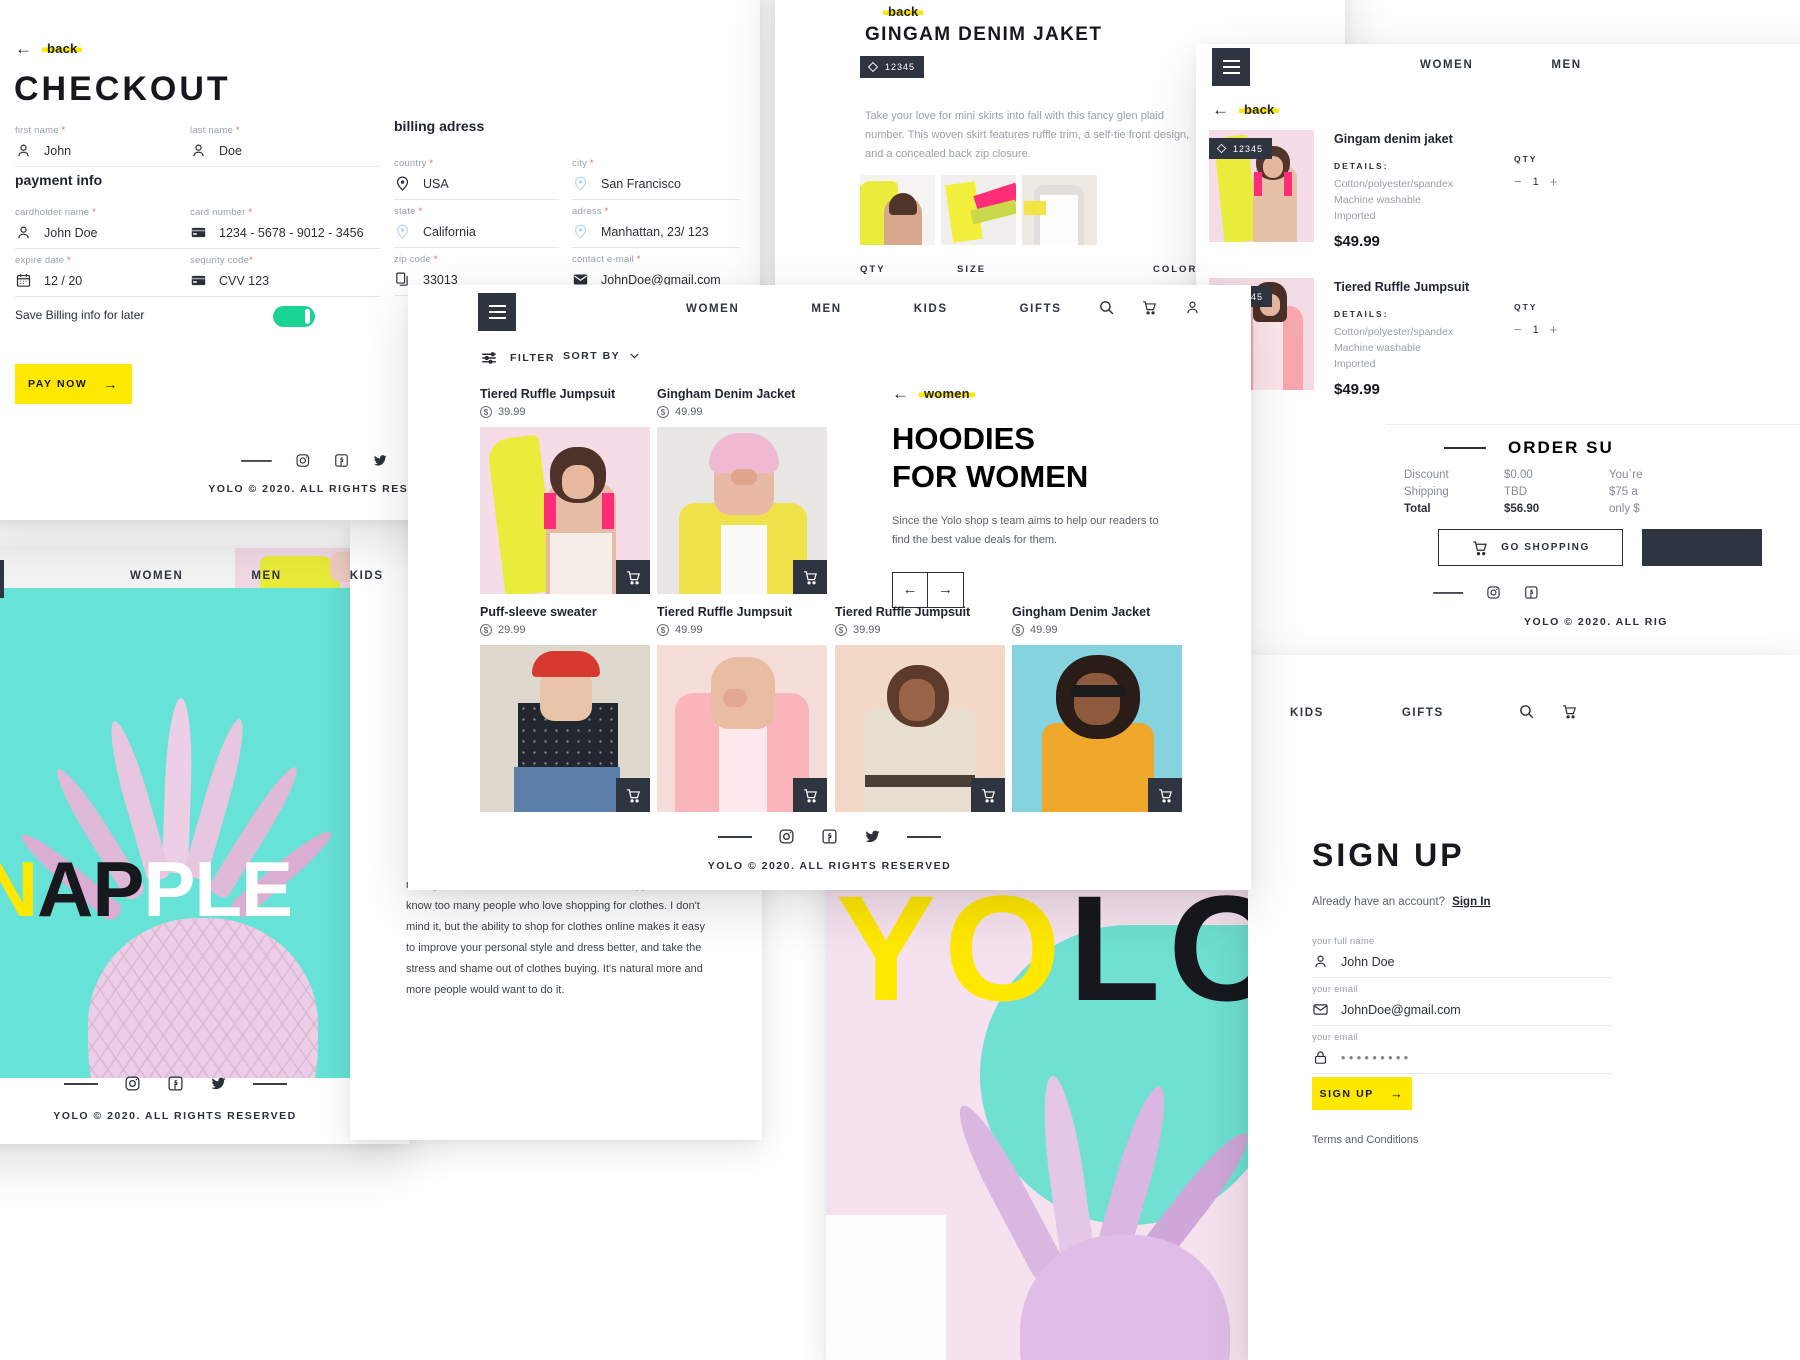 The image size is (1800, 1360). I want to click on cardholder-name-field: cardholder name * John Doe, so click(110, 228).